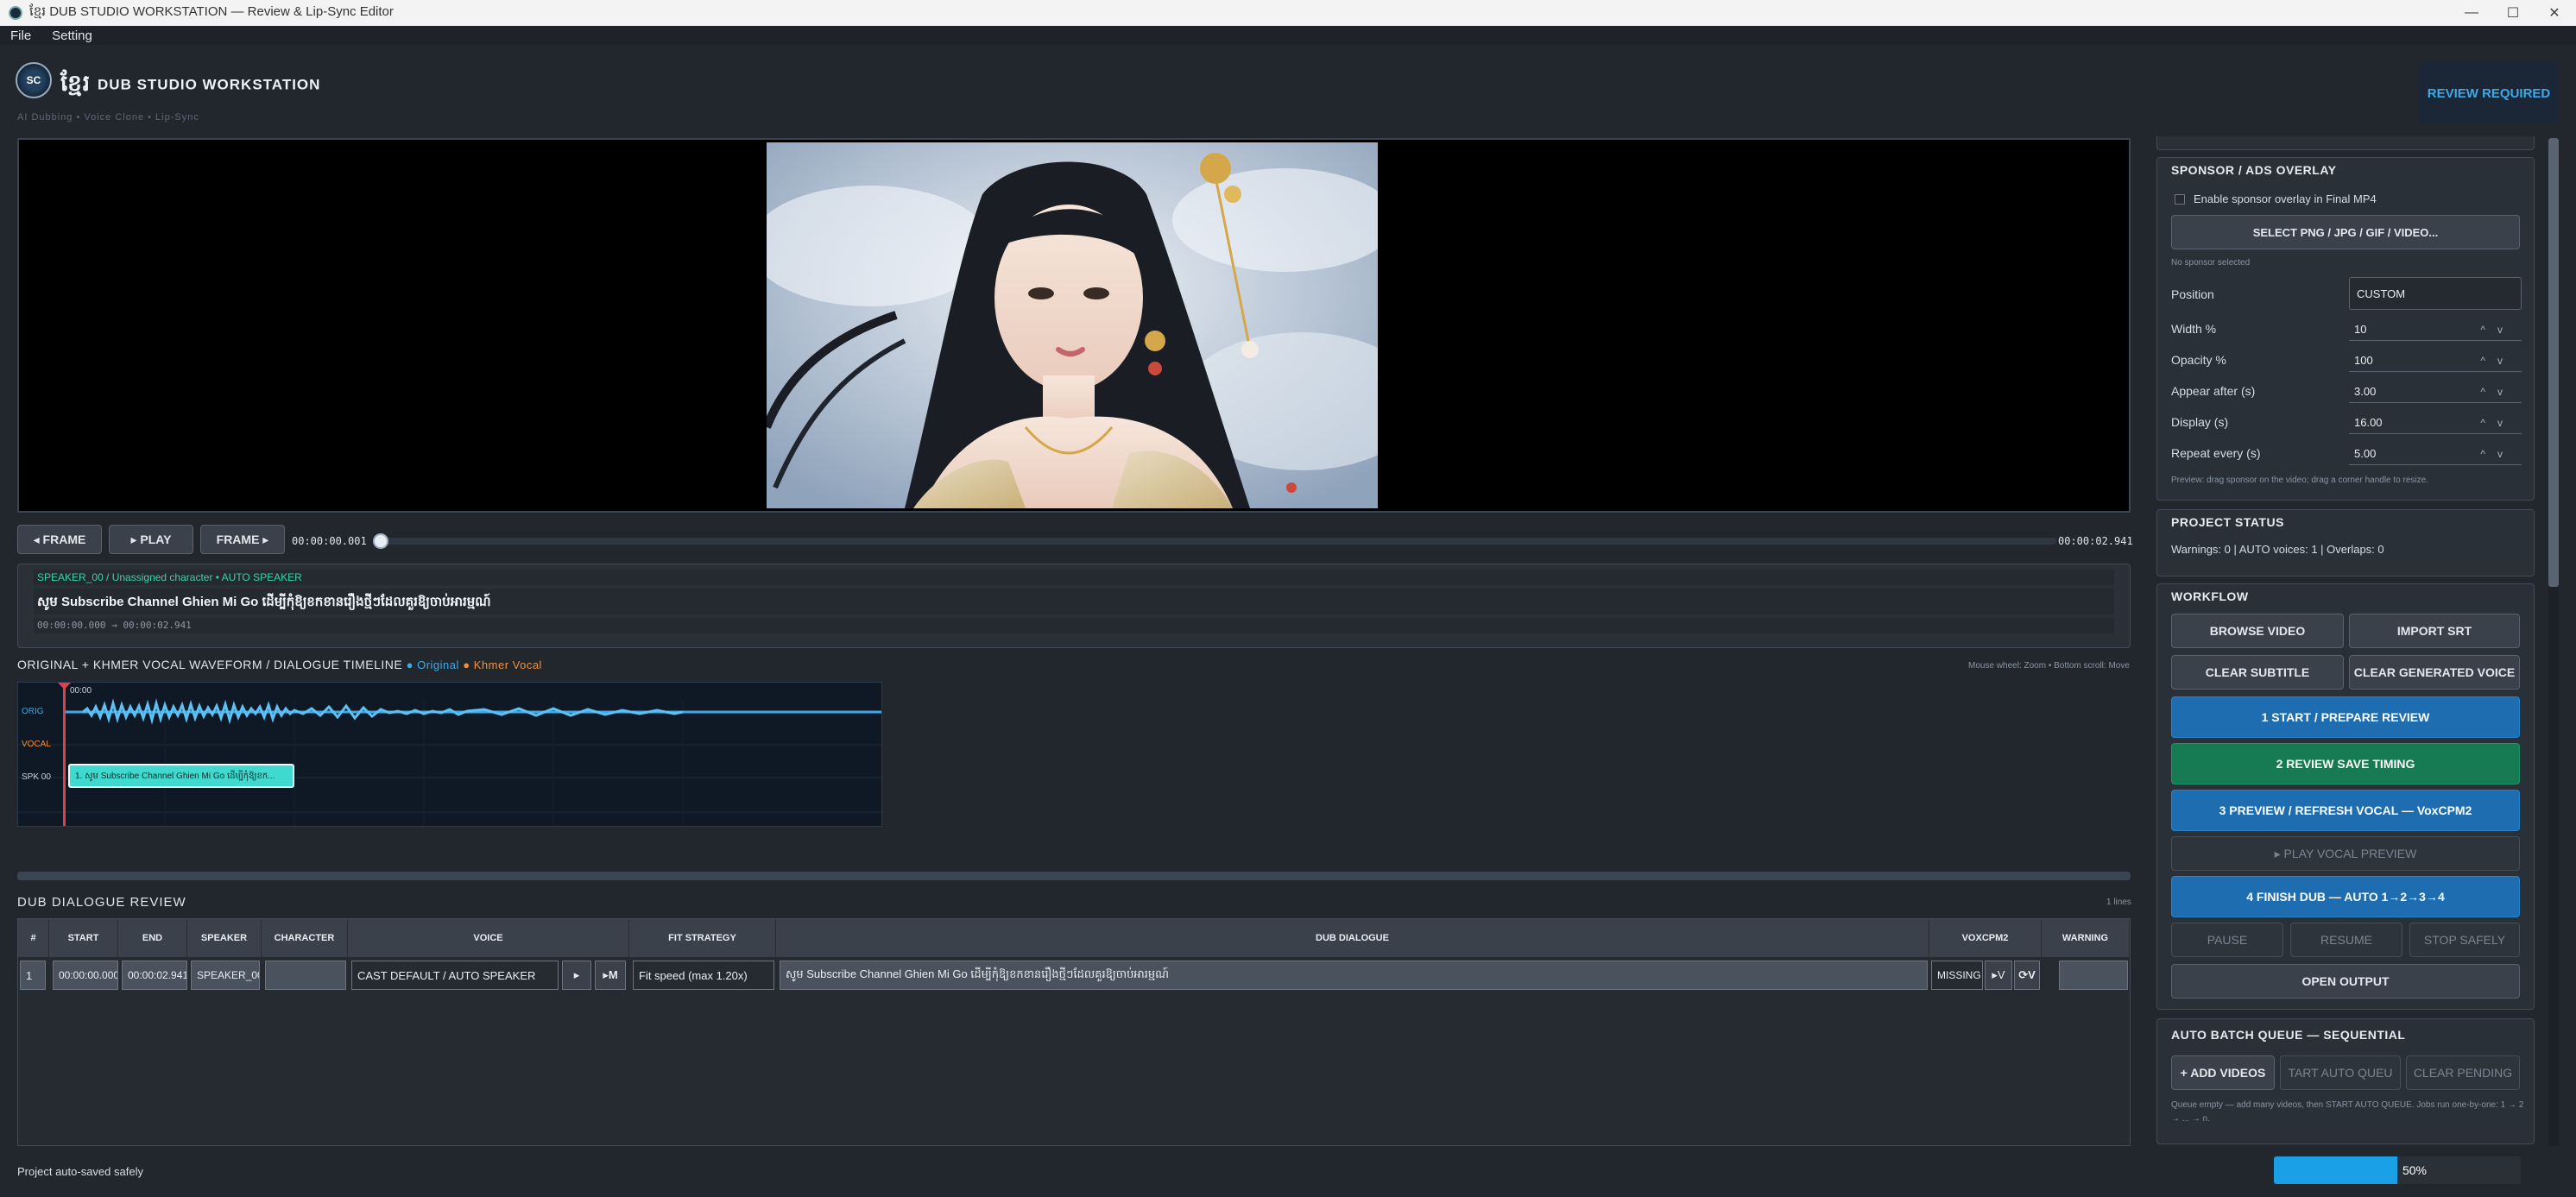 The width and height of the screenshot is (2576, 1197). Describe the element at coordinates (2223, 1073) in the screenshot. I see `add-videos-button: + ADD VIDEOS` at that location.